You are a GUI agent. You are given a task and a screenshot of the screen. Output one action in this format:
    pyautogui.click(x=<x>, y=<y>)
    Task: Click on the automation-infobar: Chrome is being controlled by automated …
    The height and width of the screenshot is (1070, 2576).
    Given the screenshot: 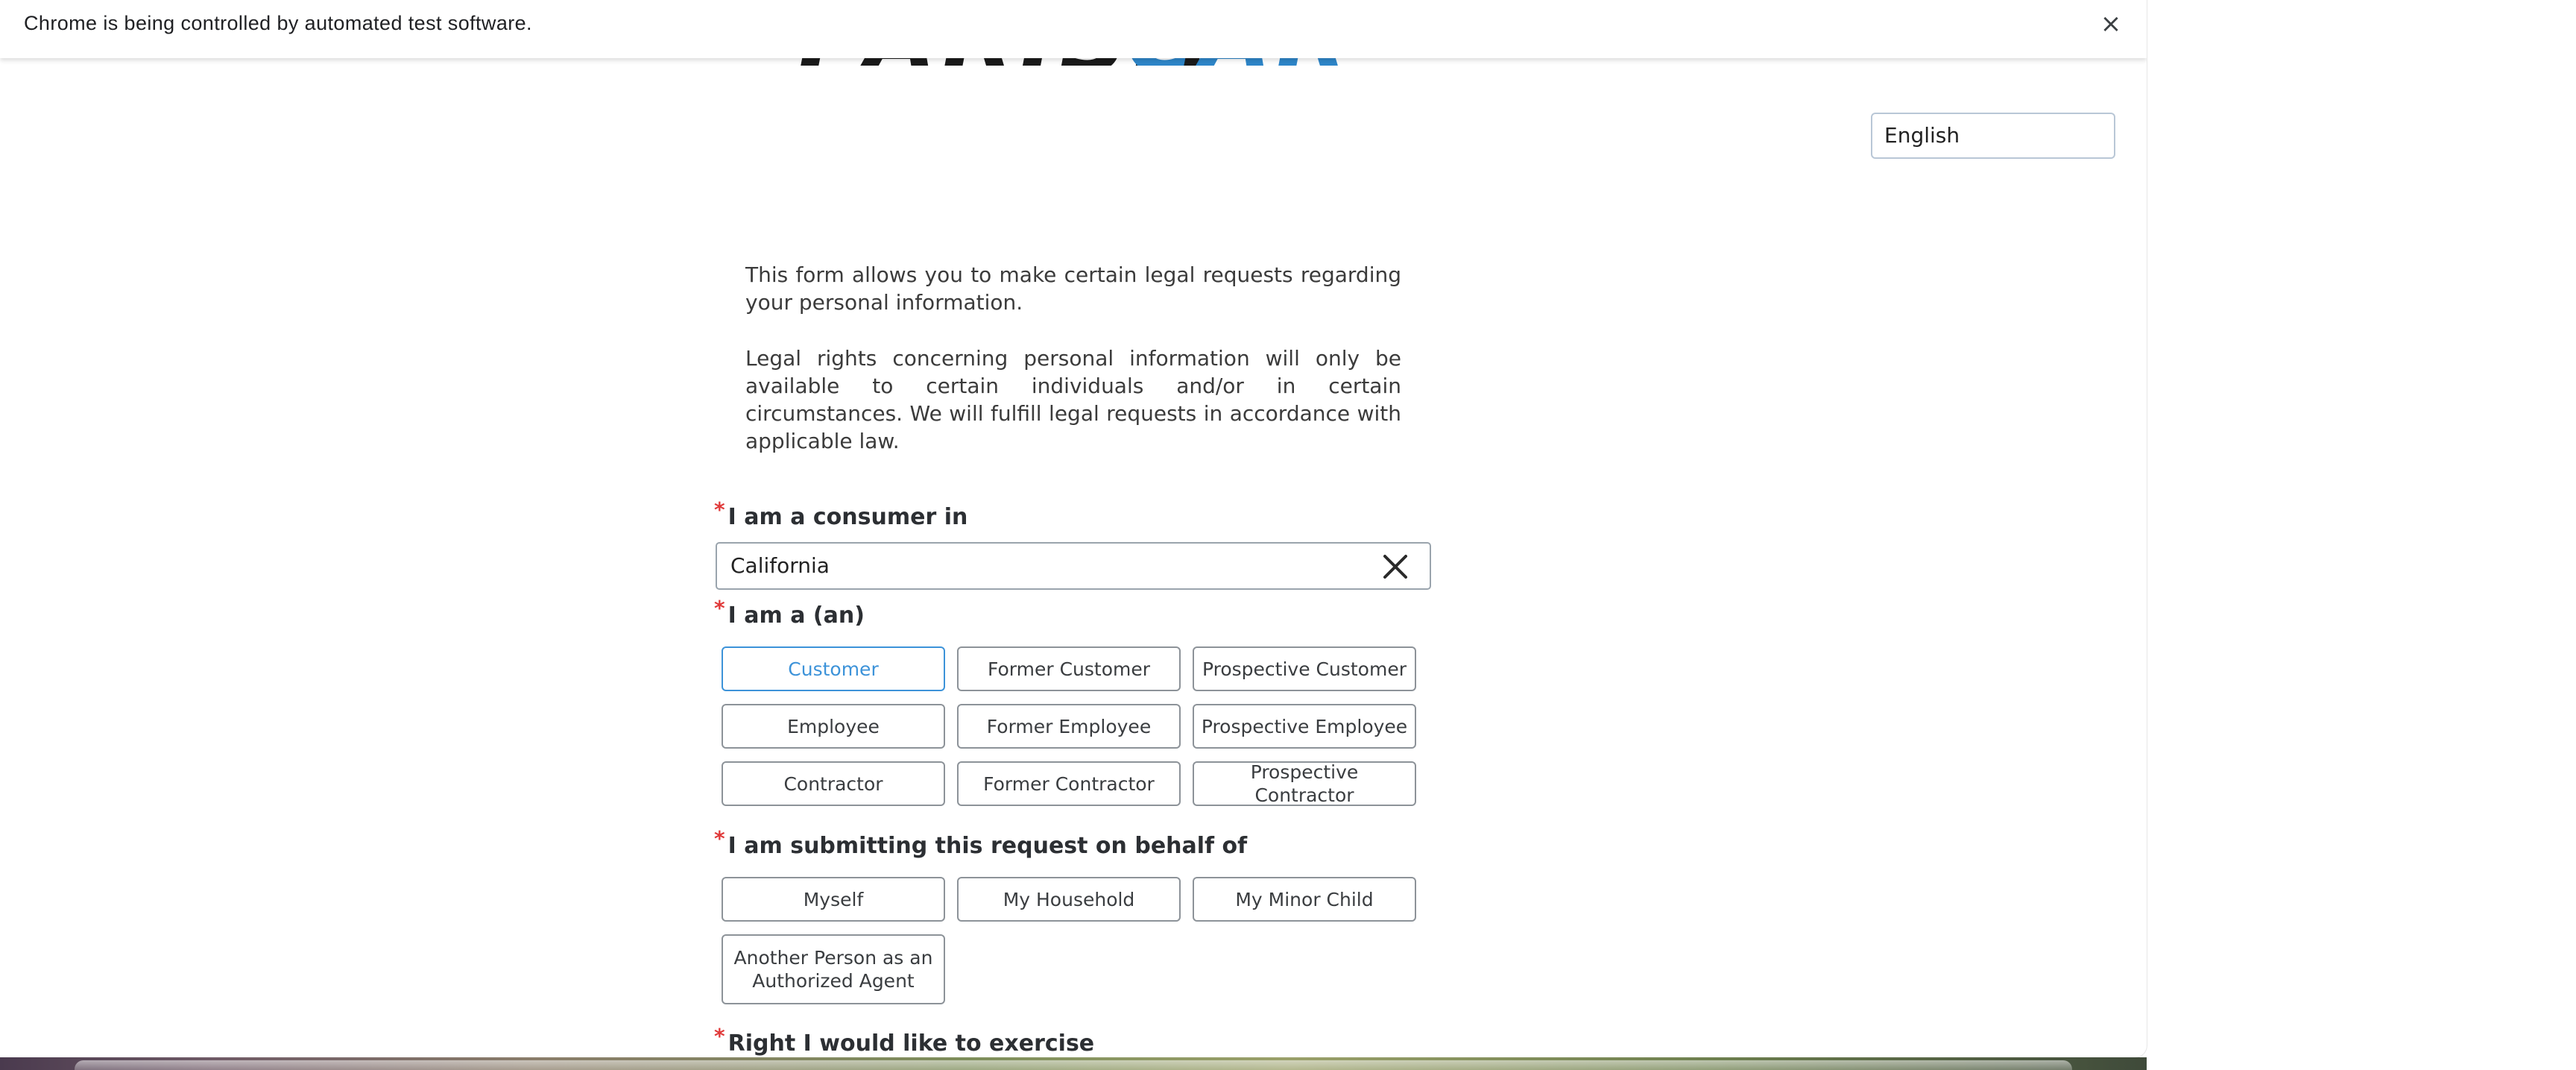 What is the action you would take?
    pyautogui.click(x=1073, y=29)
    